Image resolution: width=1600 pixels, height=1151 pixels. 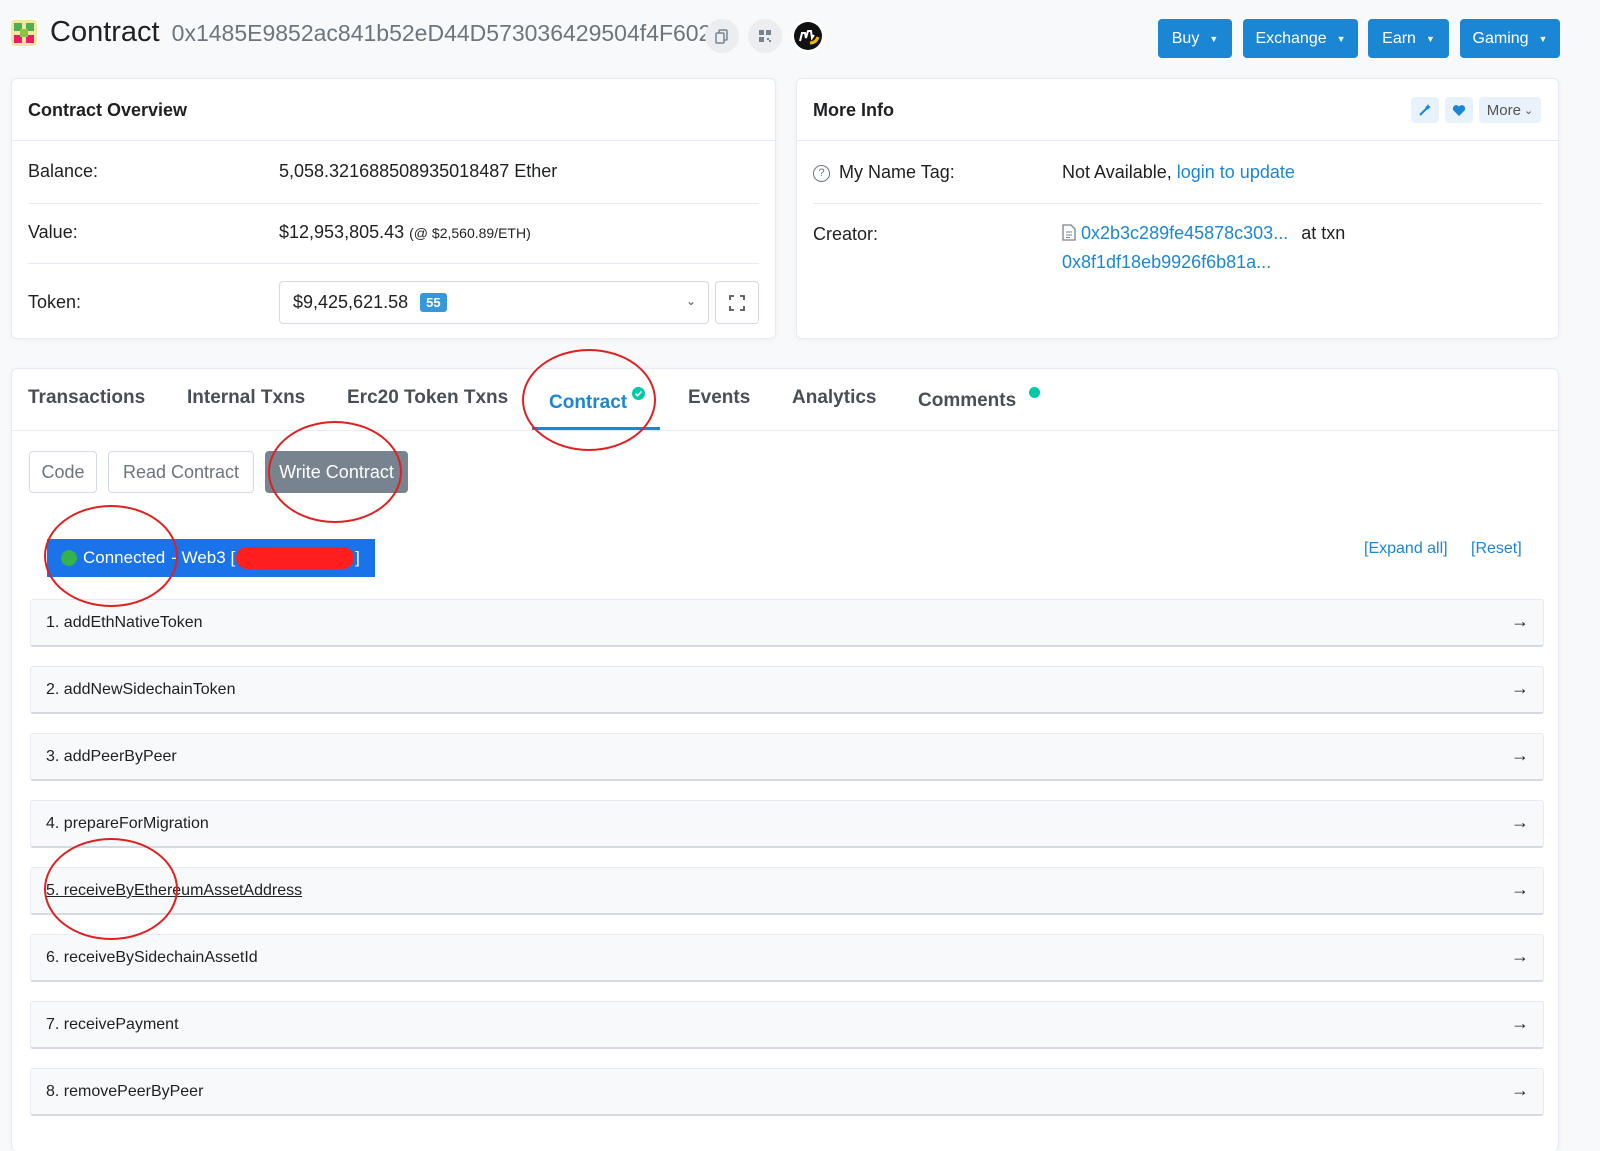 I want to click on function-row: 5. receiveByEthereumAssetAddress →, so click(x=787, y=891).